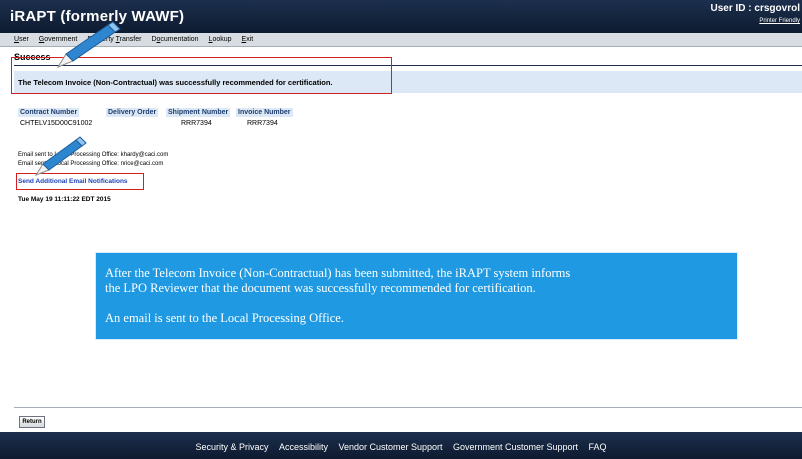 This screenshot has height=459, width=802. Describe the element at coordinates (88, 45) in the screenshot. I see `pencil-pointer-icon` at that location.